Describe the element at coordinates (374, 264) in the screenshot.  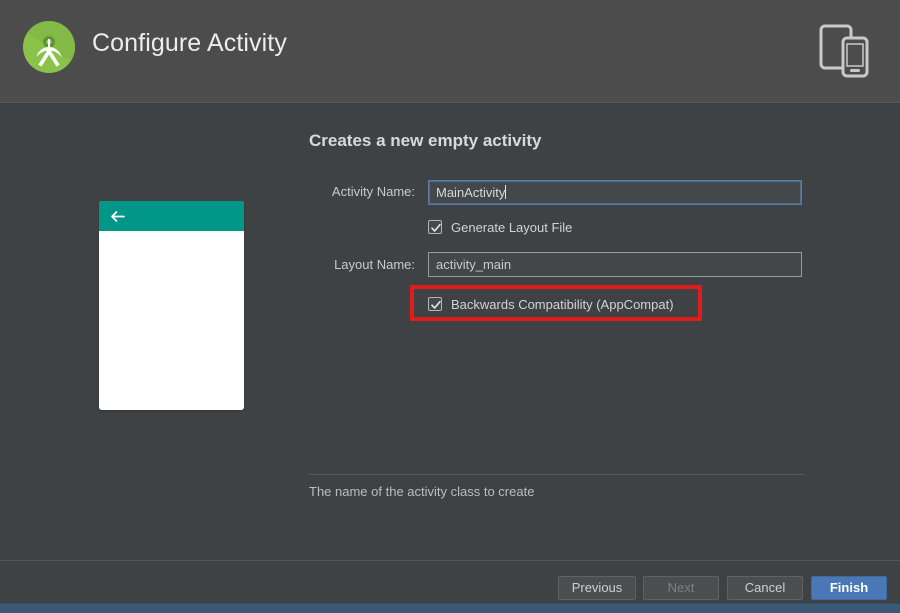
I see `layout-name-label: Layout Name:` at that location.